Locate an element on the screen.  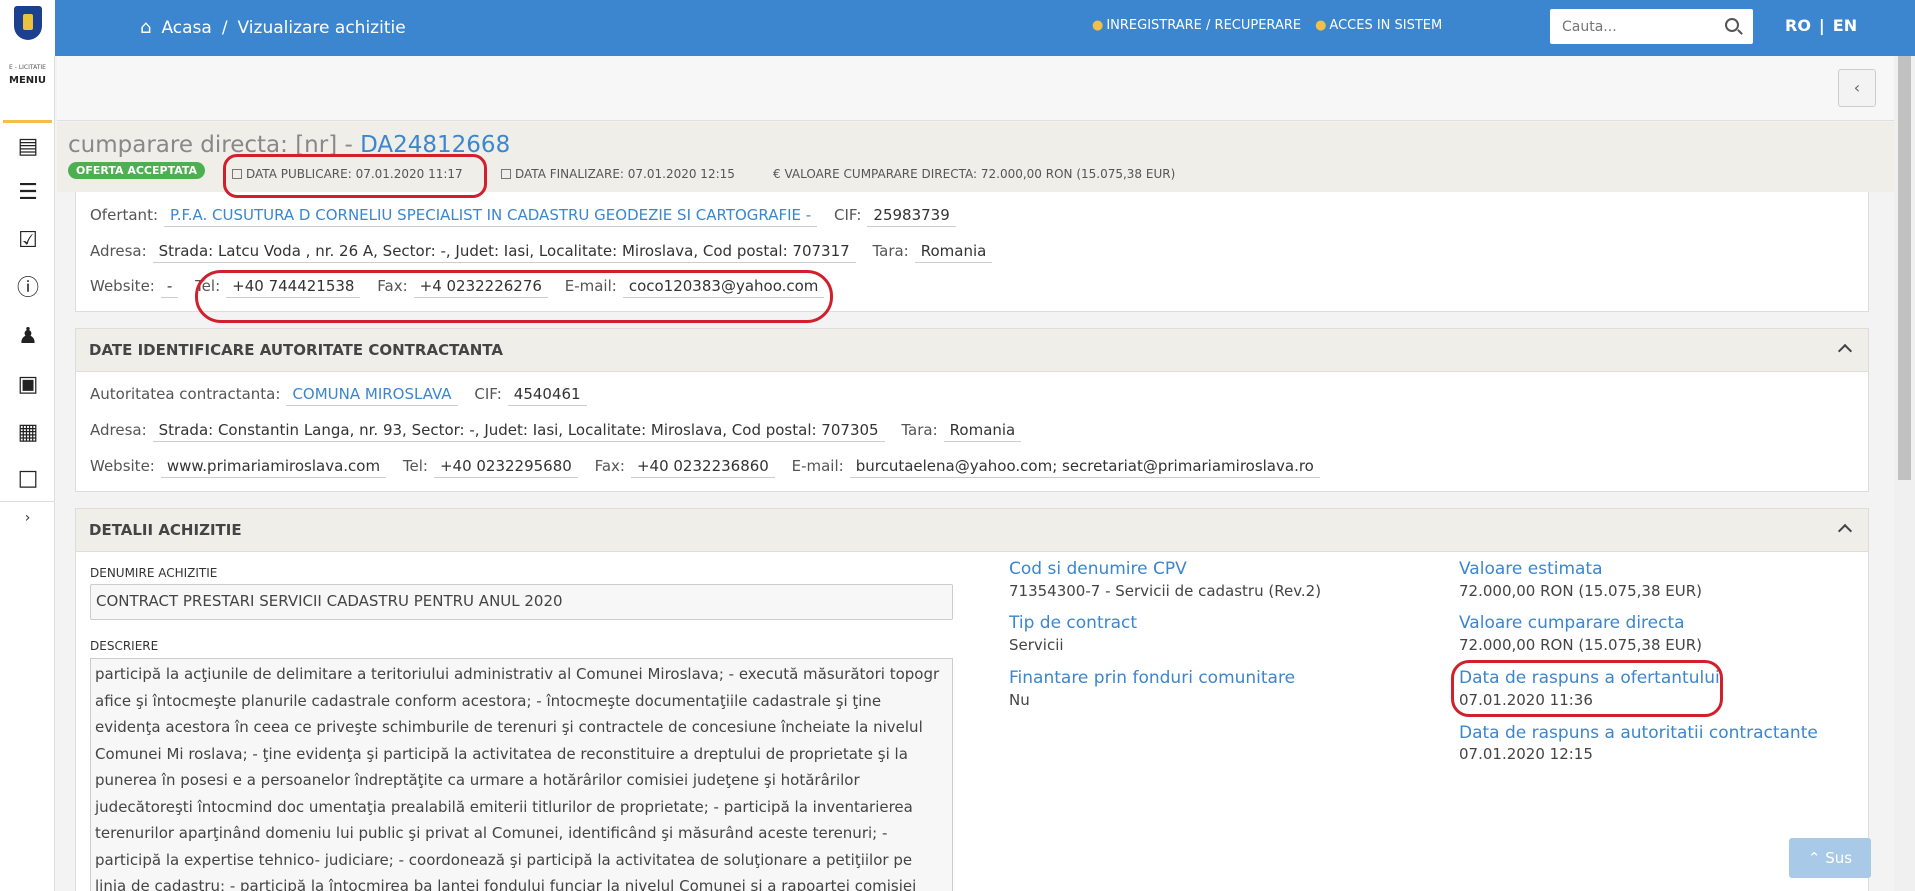
website-label: Website: is located at coordinates (122, 466).